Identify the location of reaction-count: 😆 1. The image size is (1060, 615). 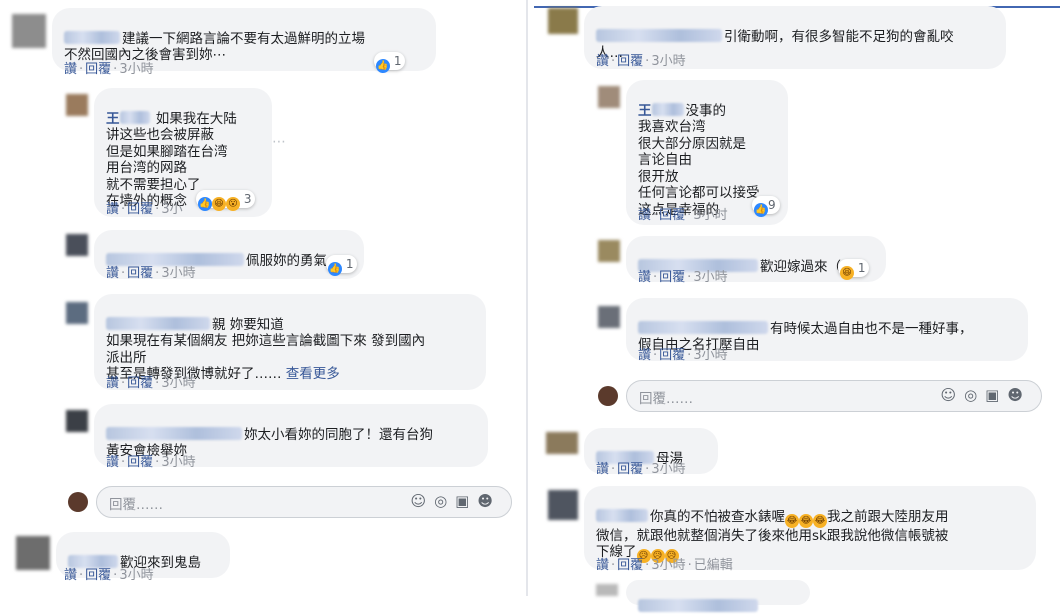
(854, 269).